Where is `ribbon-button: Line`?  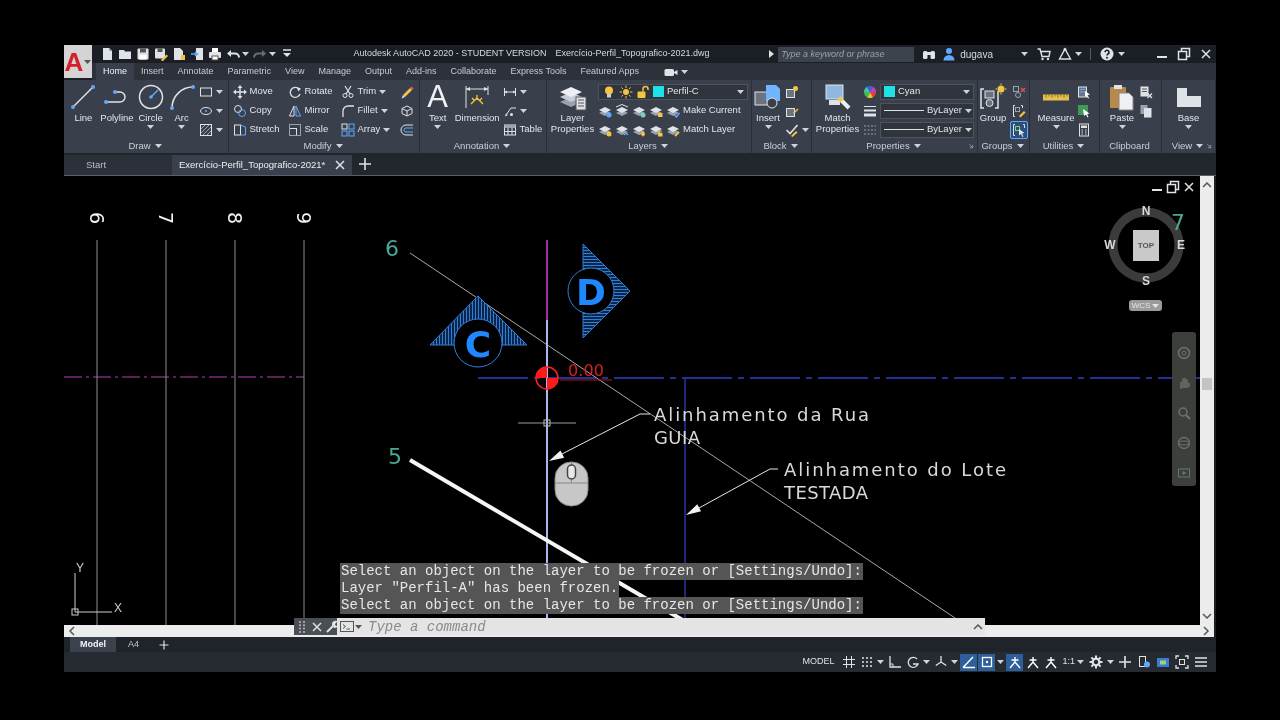
ribbon-button: Line is located at coordinates (83, 102).